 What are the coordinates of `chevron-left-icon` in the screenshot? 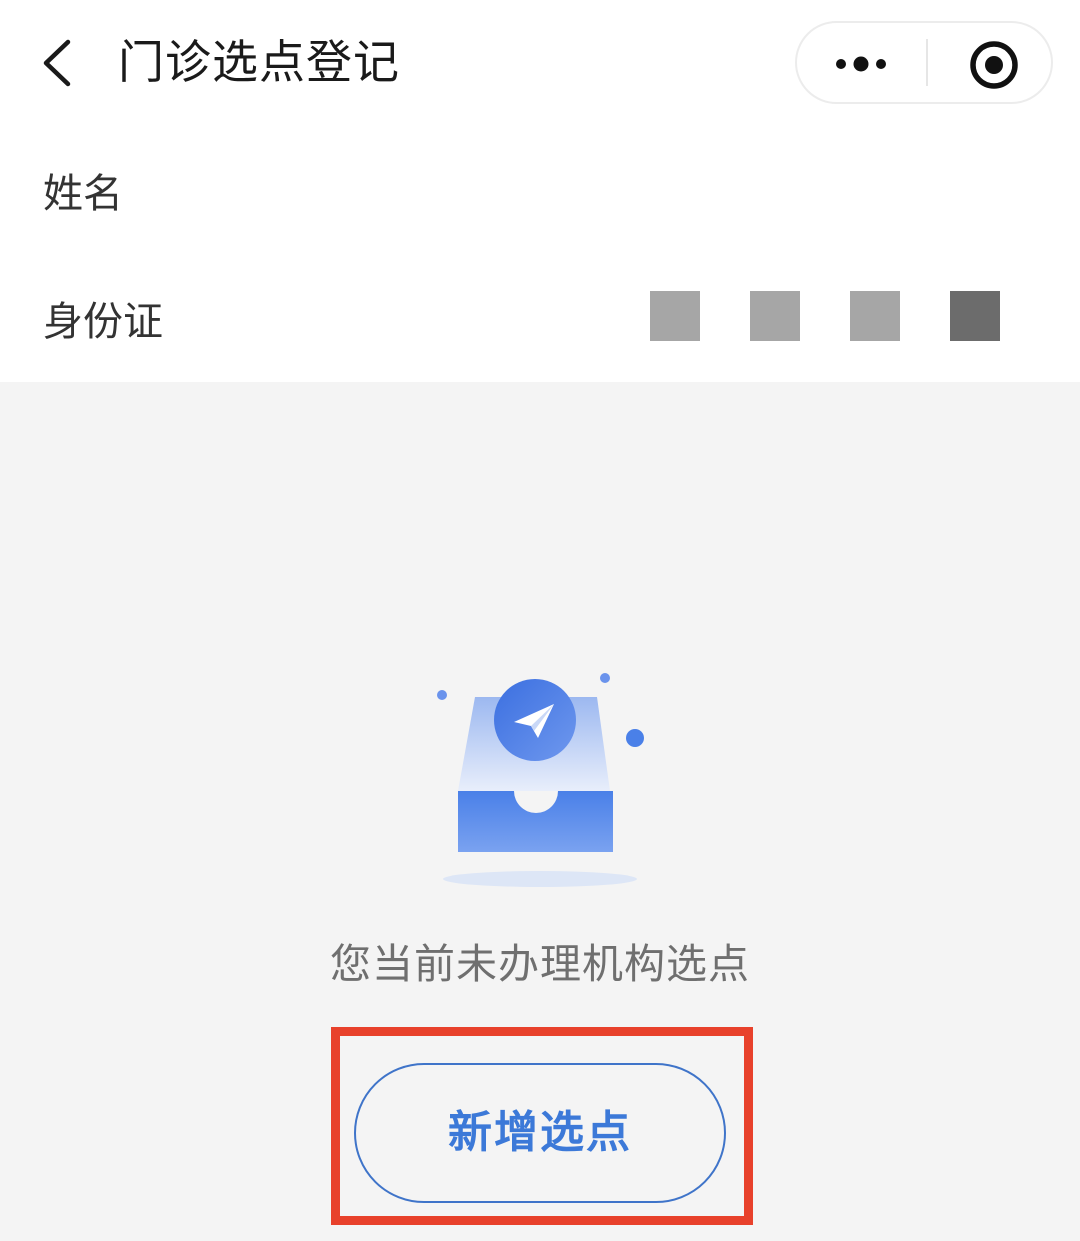 It's located at (57, 63).